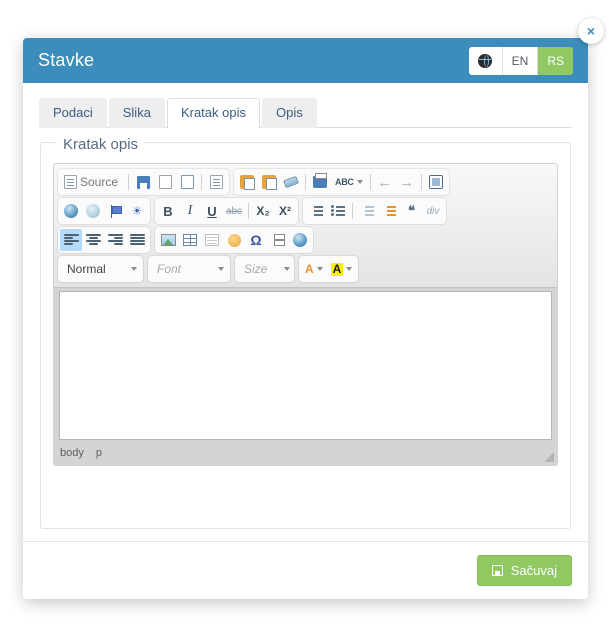  I want to click on align-left-icon, so click(71, 240).